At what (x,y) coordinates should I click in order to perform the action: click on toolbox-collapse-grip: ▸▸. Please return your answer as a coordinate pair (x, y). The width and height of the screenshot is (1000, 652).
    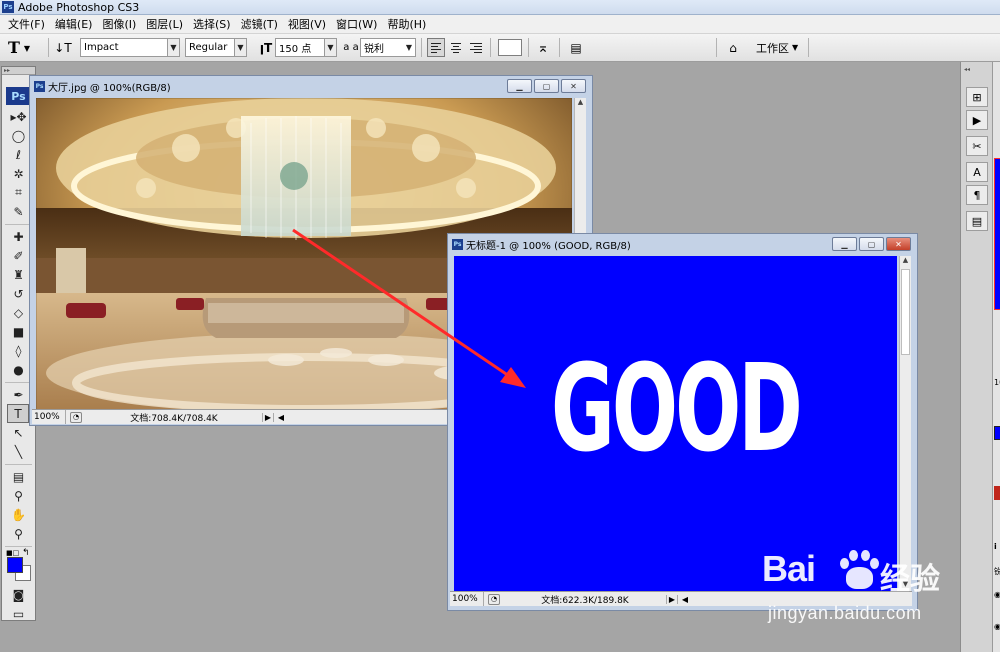
    Looking at the image, I should click on (18, 71).